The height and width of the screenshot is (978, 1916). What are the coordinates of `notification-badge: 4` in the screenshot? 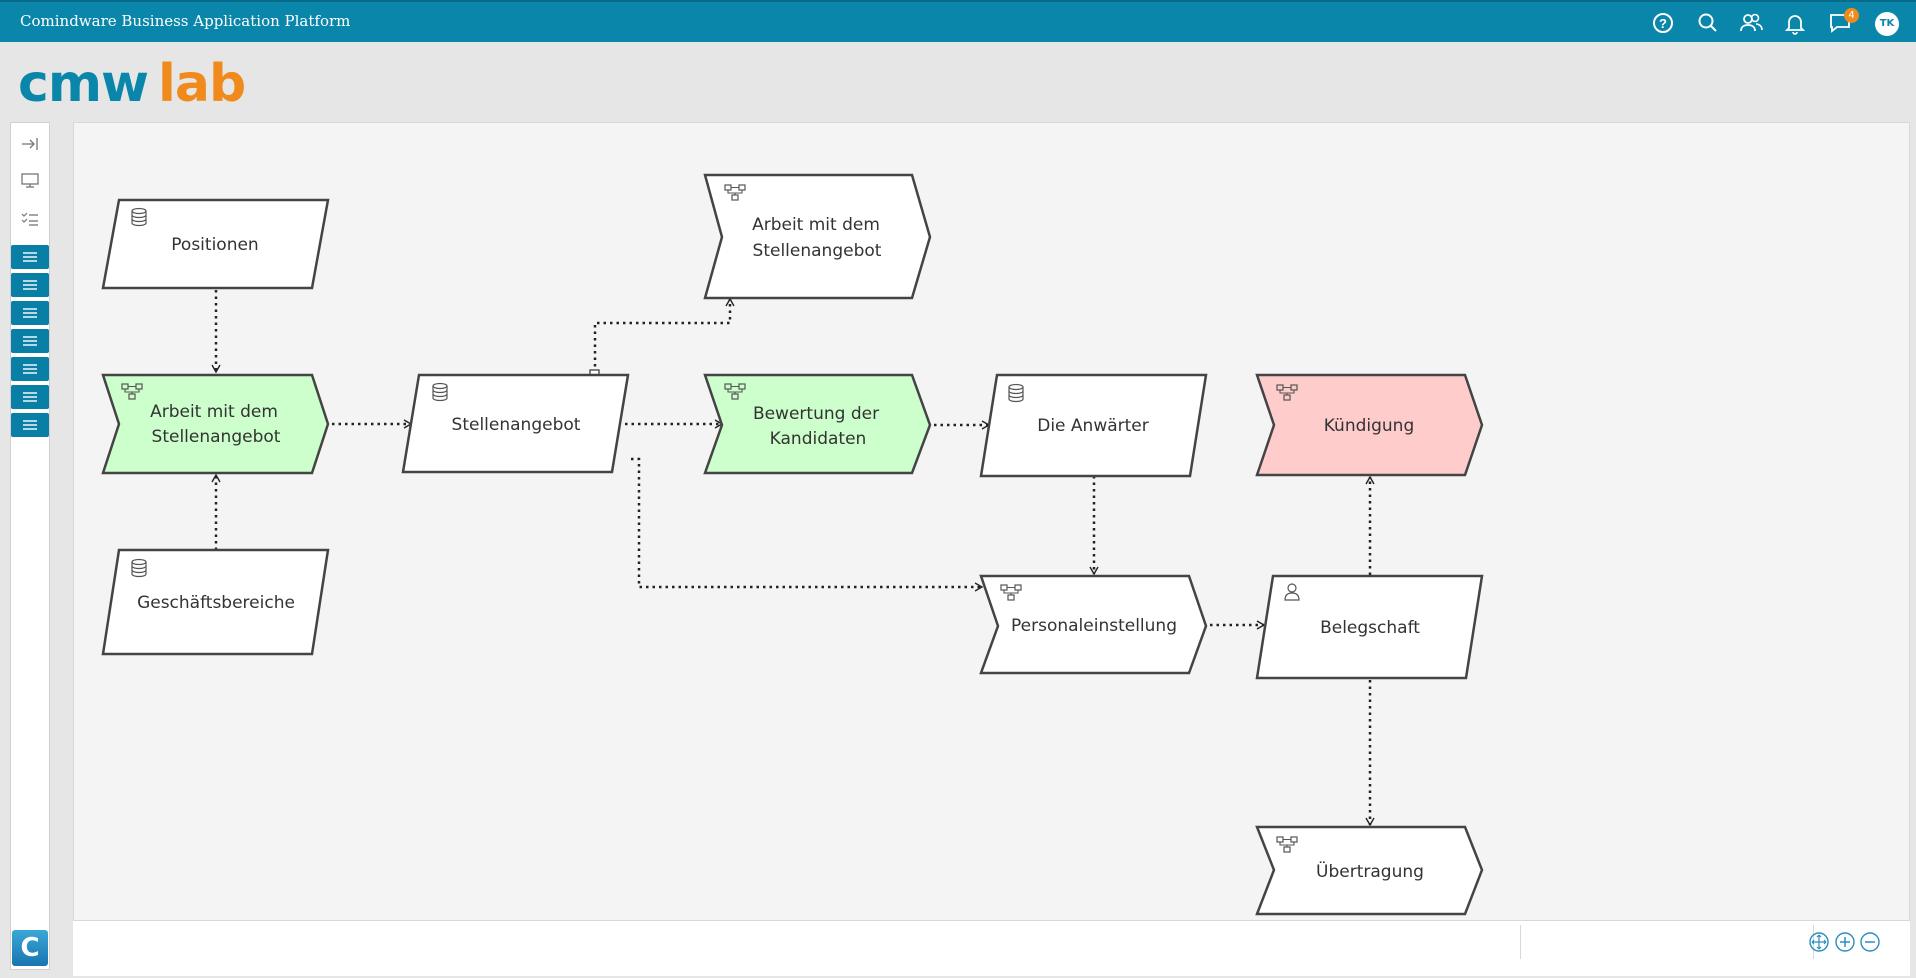 It's located at (1851, 15).